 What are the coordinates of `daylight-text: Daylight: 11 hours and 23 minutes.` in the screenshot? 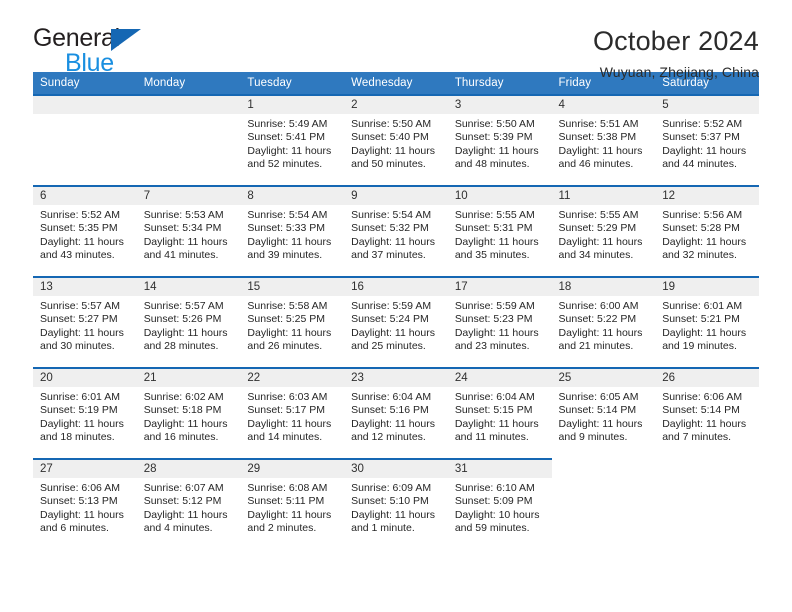 It's located at (496, 339).